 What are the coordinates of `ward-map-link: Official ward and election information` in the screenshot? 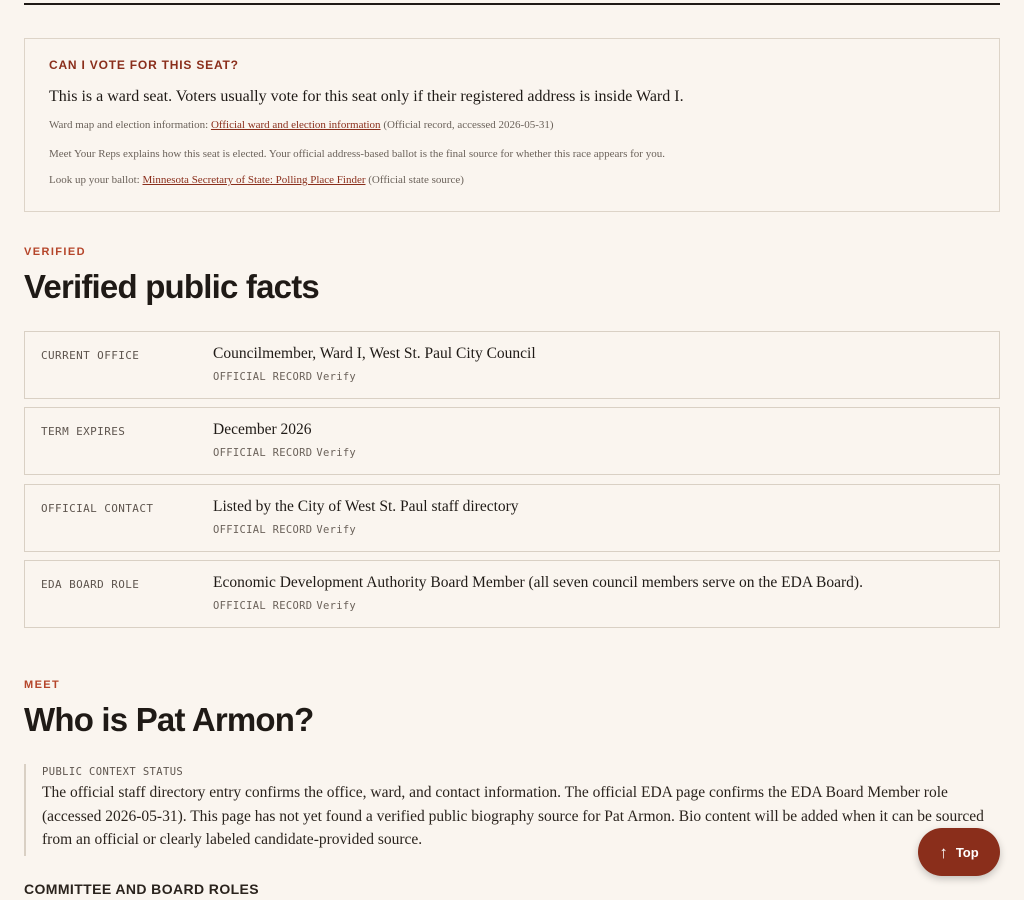 It's located at (296, 125).